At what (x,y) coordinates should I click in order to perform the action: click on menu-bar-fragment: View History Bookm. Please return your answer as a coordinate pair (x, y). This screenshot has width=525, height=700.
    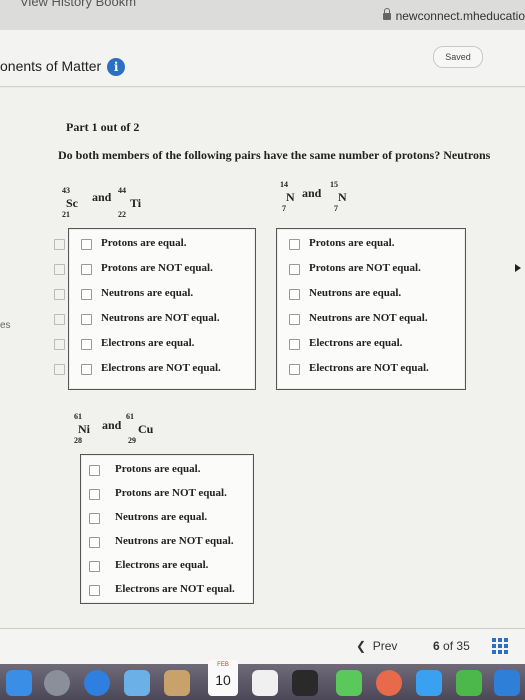
    Looking at the image, I should click on (78, 4).